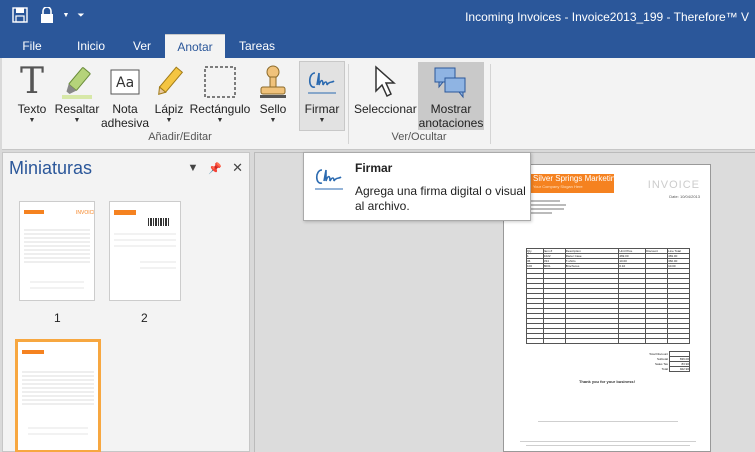 The width and height of the screenshot is (755, 452). Describe the element at coordinates (31, 81) in the screenshot. I see `text-tool-icon: T` at that location.